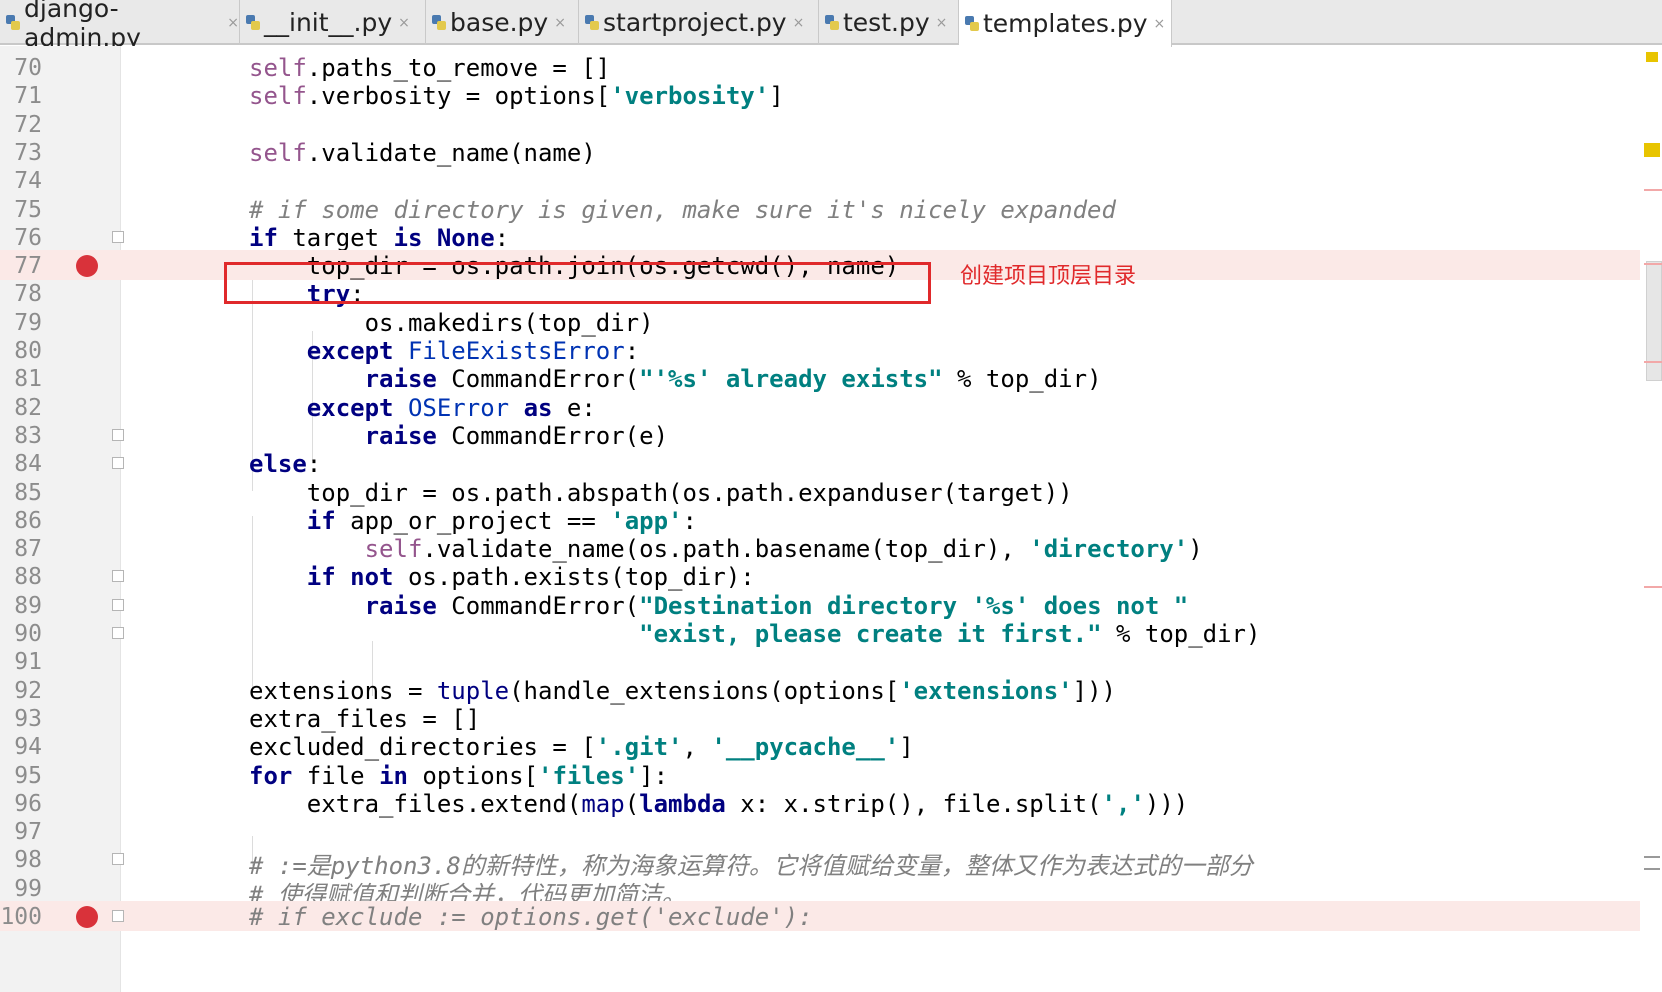 The height and width of the screenshot is (992, 1662). What do you see at coordinates (820, 435) in the screenshot?
I see `code-line: 83 raise CommandError(e)` at bounding box center [820, 435].